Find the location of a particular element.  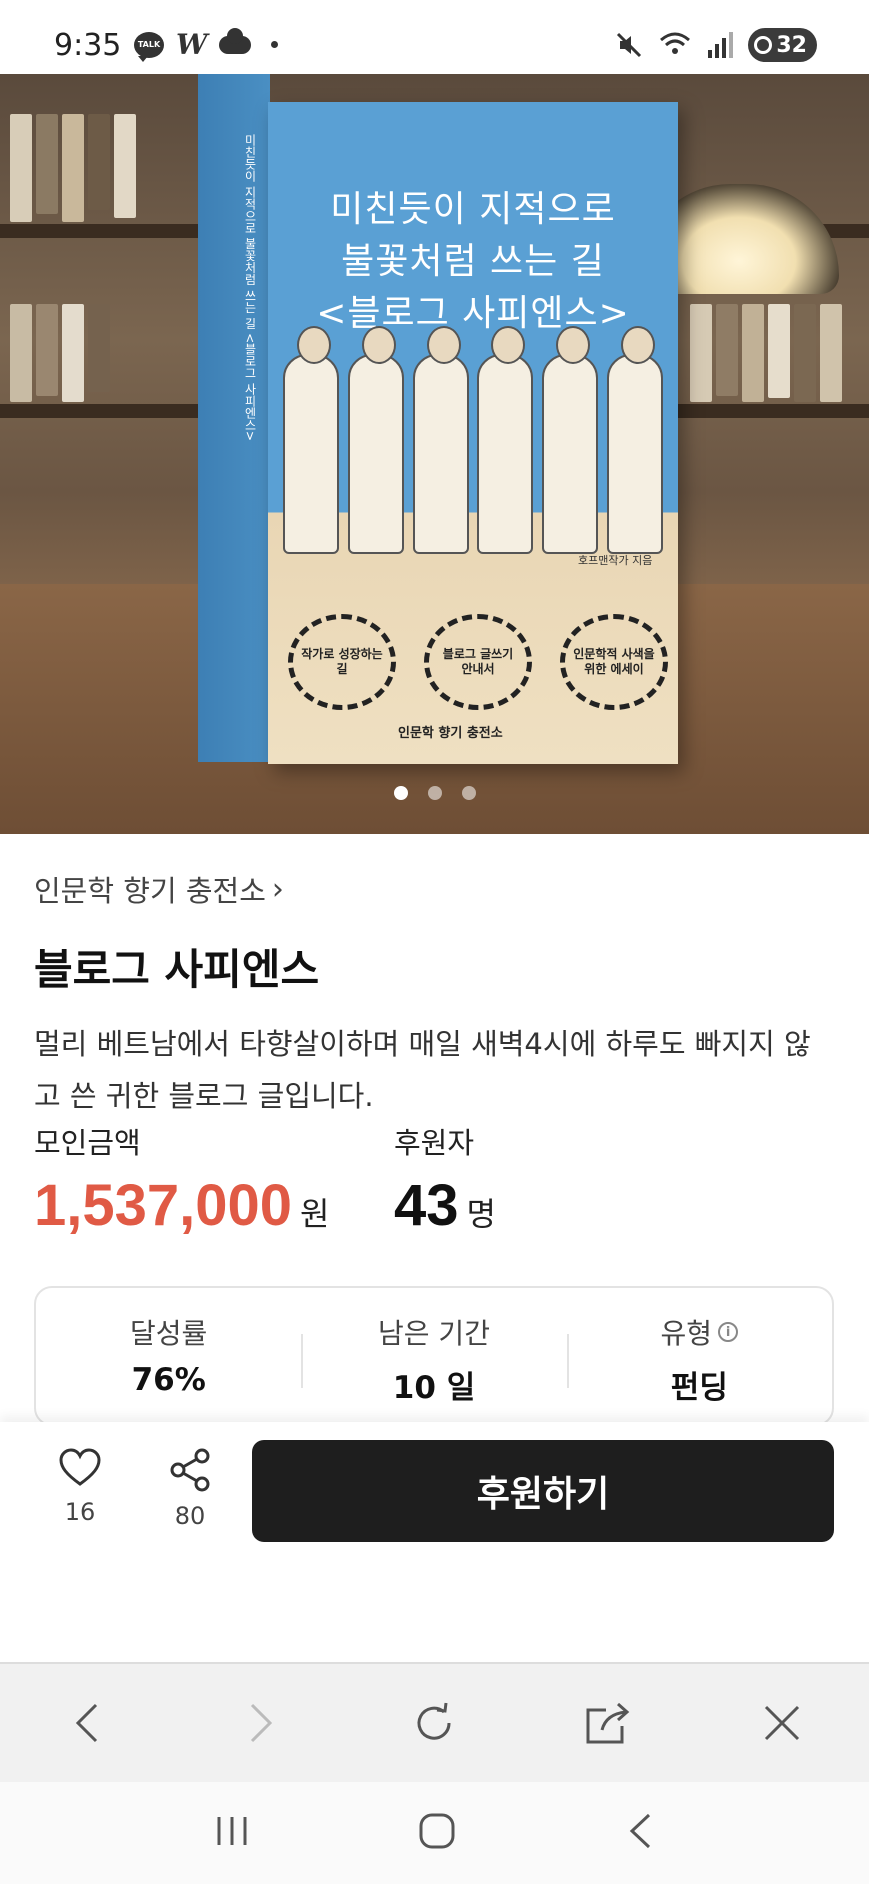

laurel-badge: 인문학적 사색을 위한 에세이 is located at coordinates (614, 662).